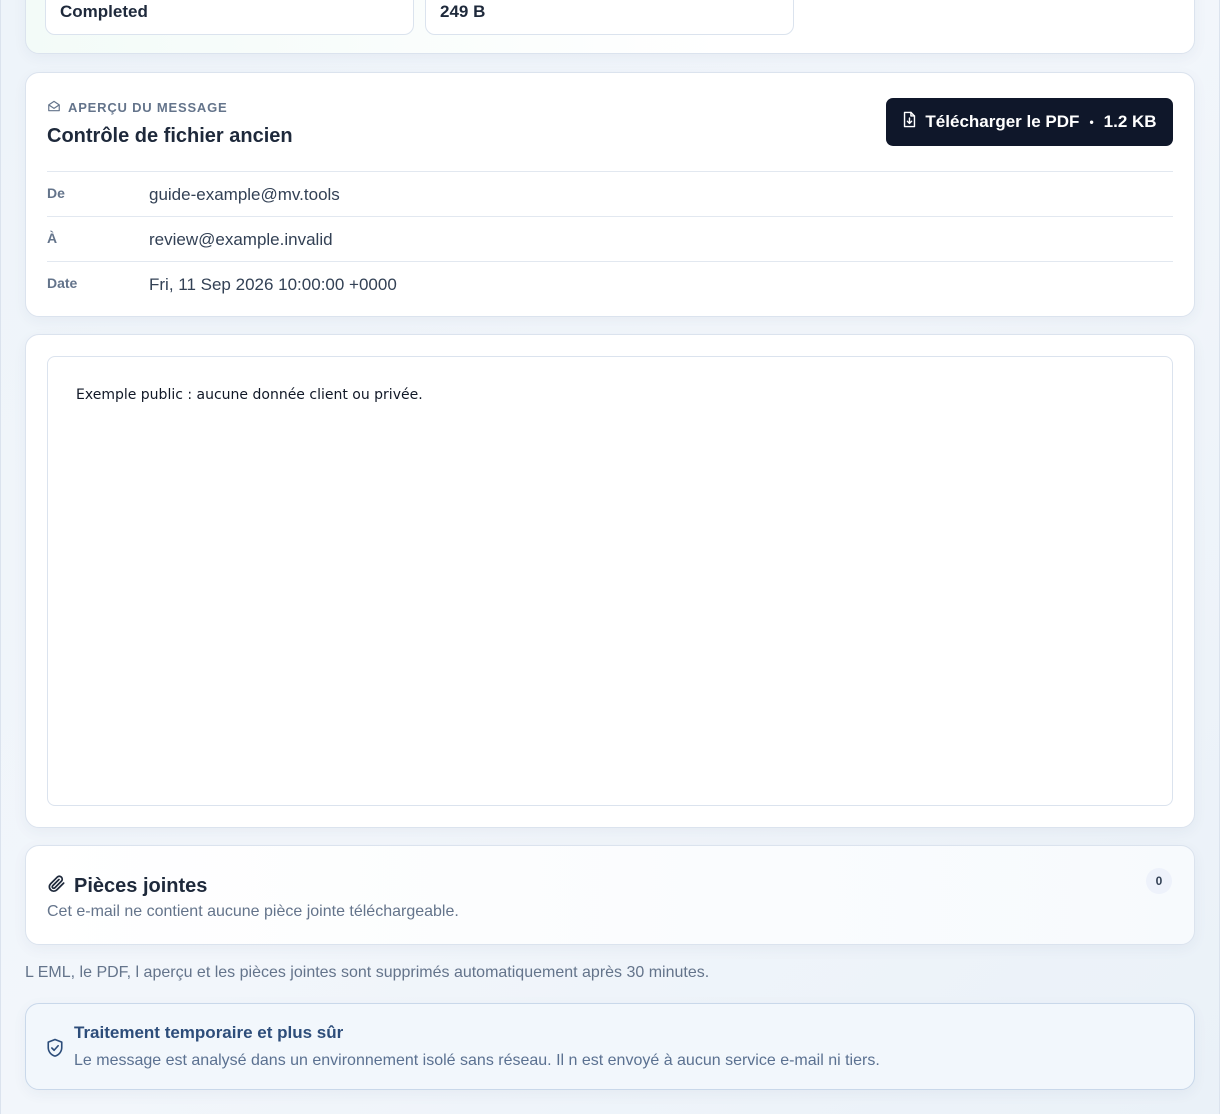 The width and height of the screenshot is (1220, 1114). I want to click on meta-row-from: De guide-example@mv.tools, so click(610, 193).